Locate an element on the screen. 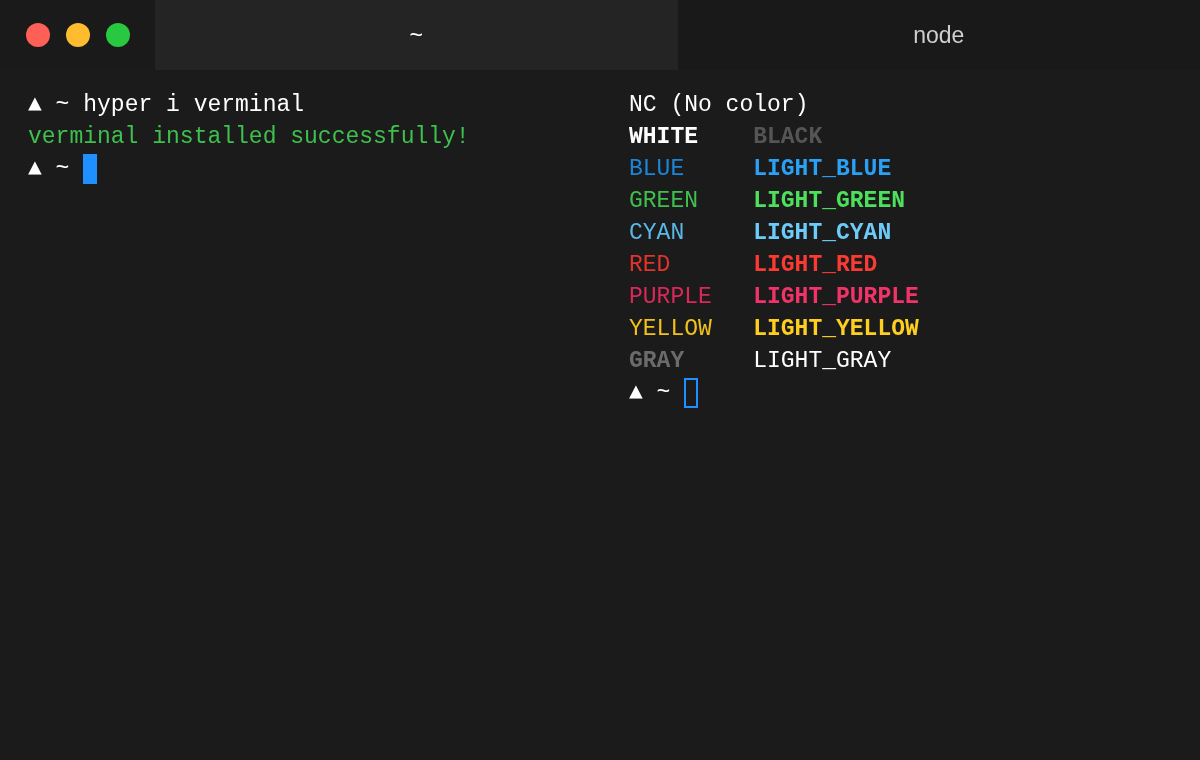  color-name-text: LIGHT_GREEN is located at coordinates (829, 201).